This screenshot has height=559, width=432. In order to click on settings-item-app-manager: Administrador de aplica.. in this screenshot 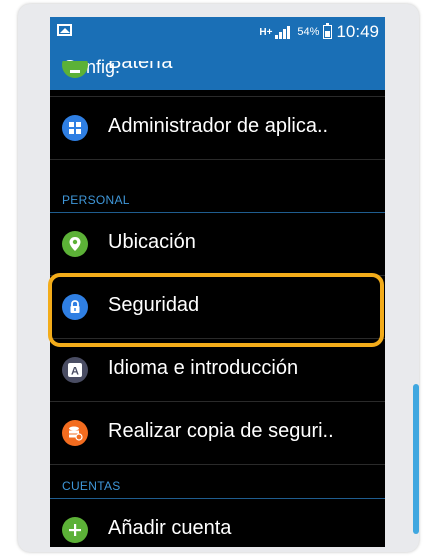, I will do `click(217, 128)`.